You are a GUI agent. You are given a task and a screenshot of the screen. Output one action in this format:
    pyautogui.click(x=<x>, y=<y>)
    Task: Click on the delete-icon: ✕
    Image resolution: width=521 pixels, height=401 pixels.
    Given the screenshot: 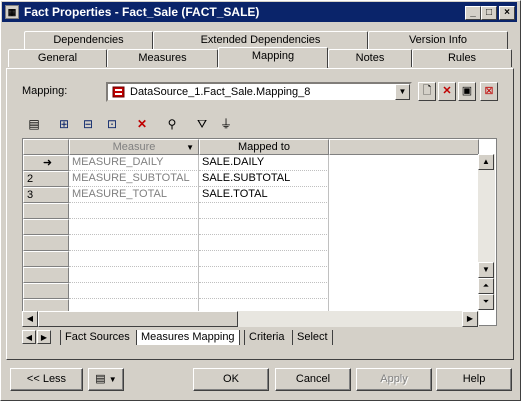 What is the action you would take?
    pyautogui.click(x=142, y=124)
    